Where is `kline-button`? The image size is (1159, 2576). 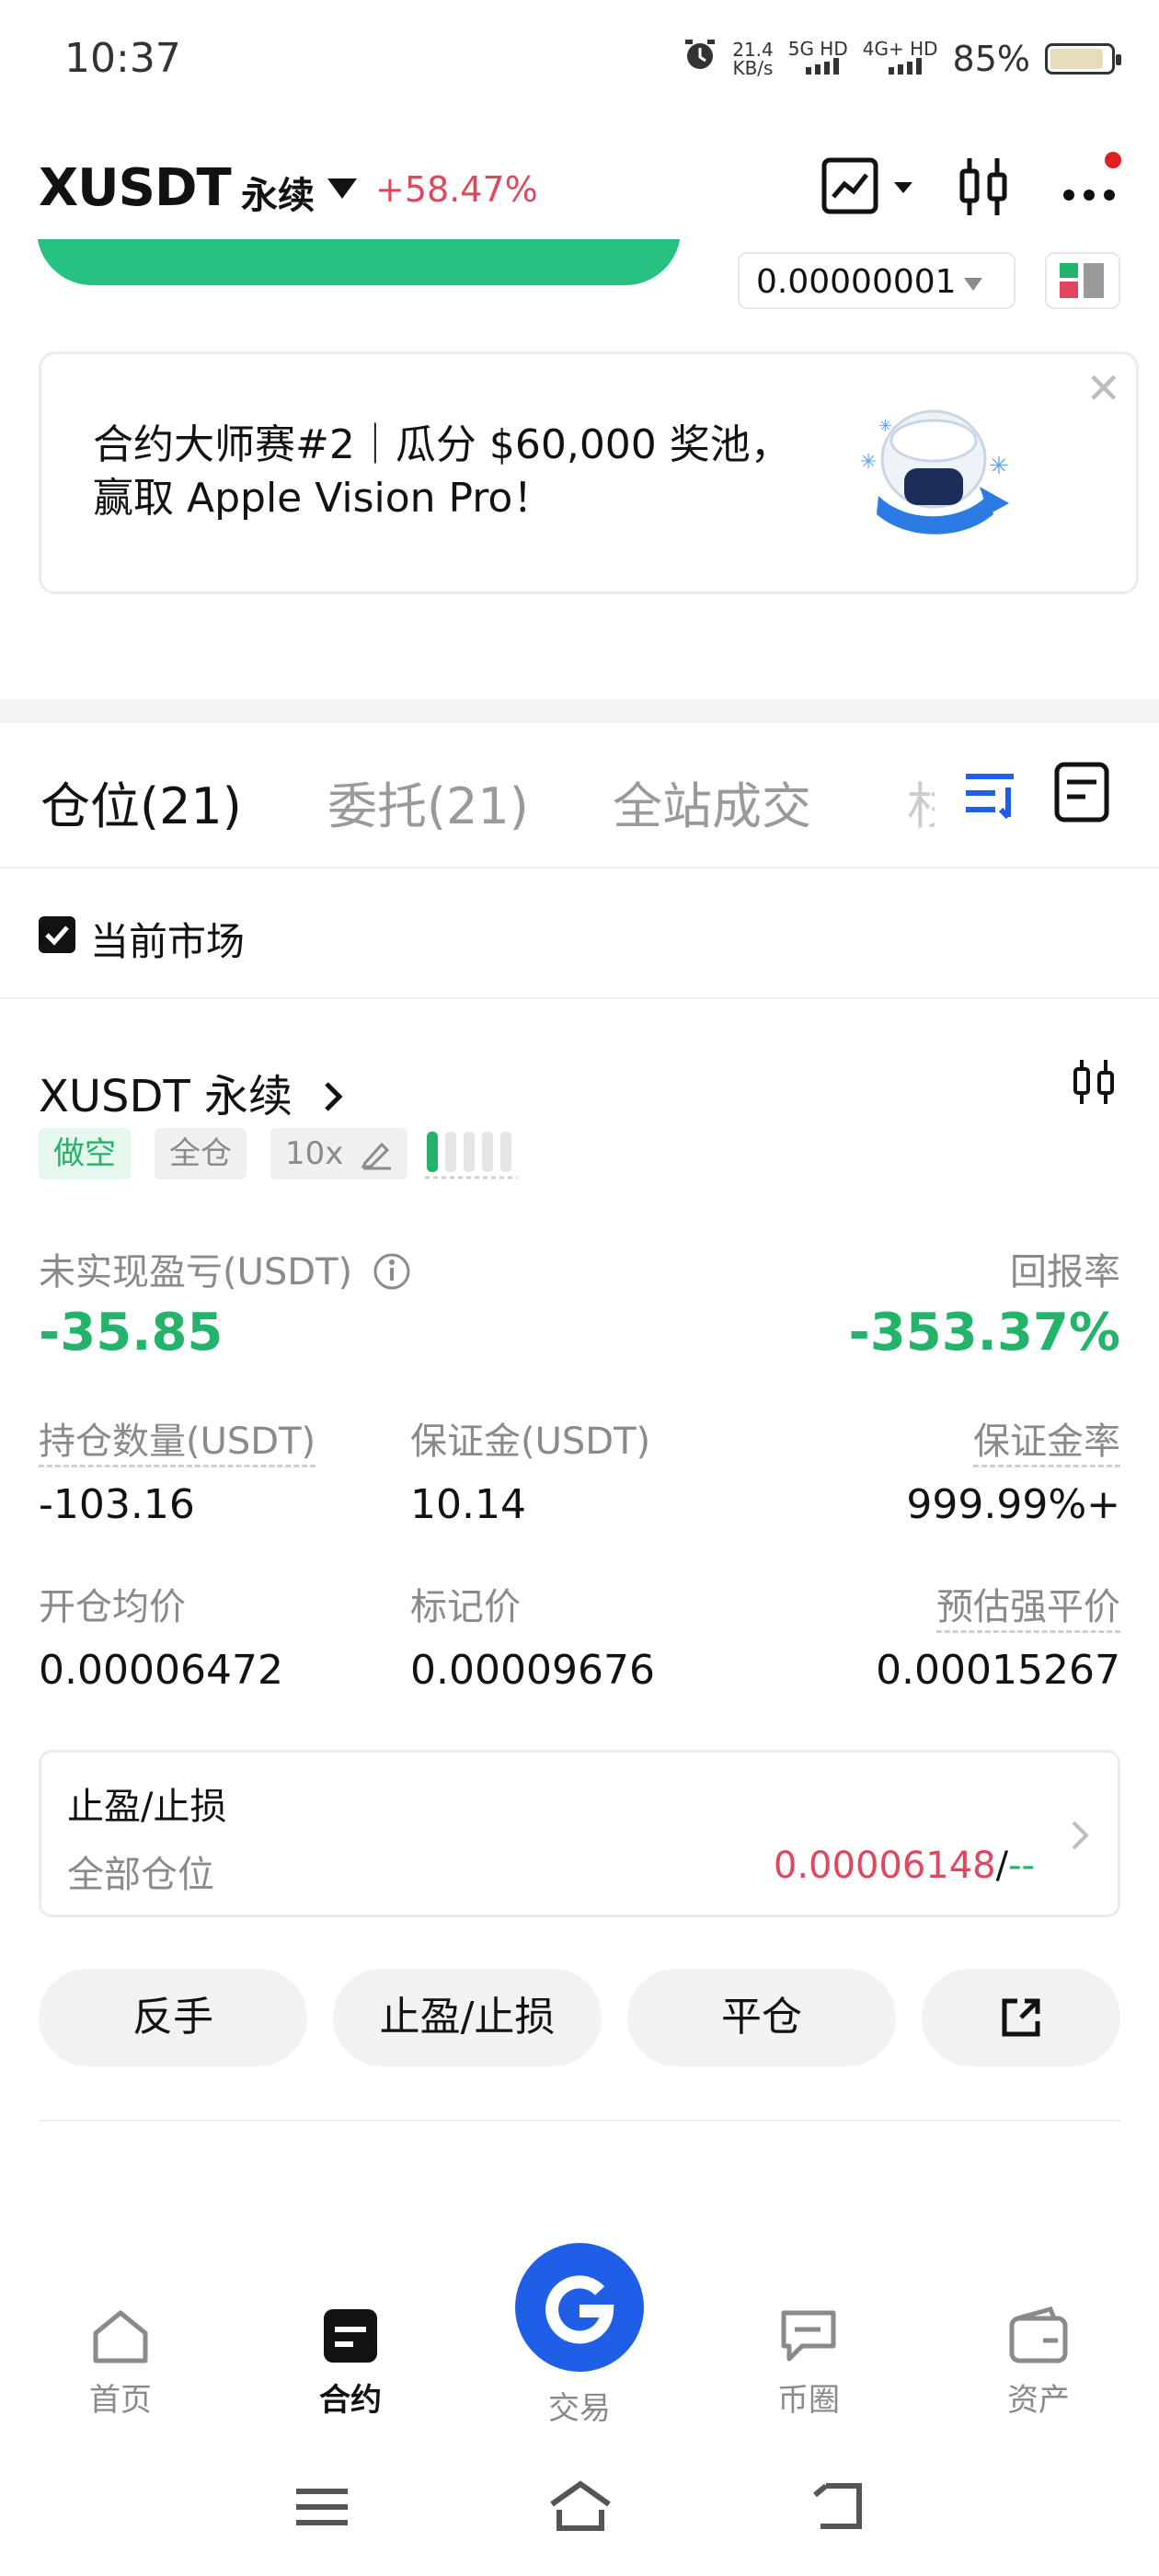 kline-button is located at coordinates (1095, 1083).